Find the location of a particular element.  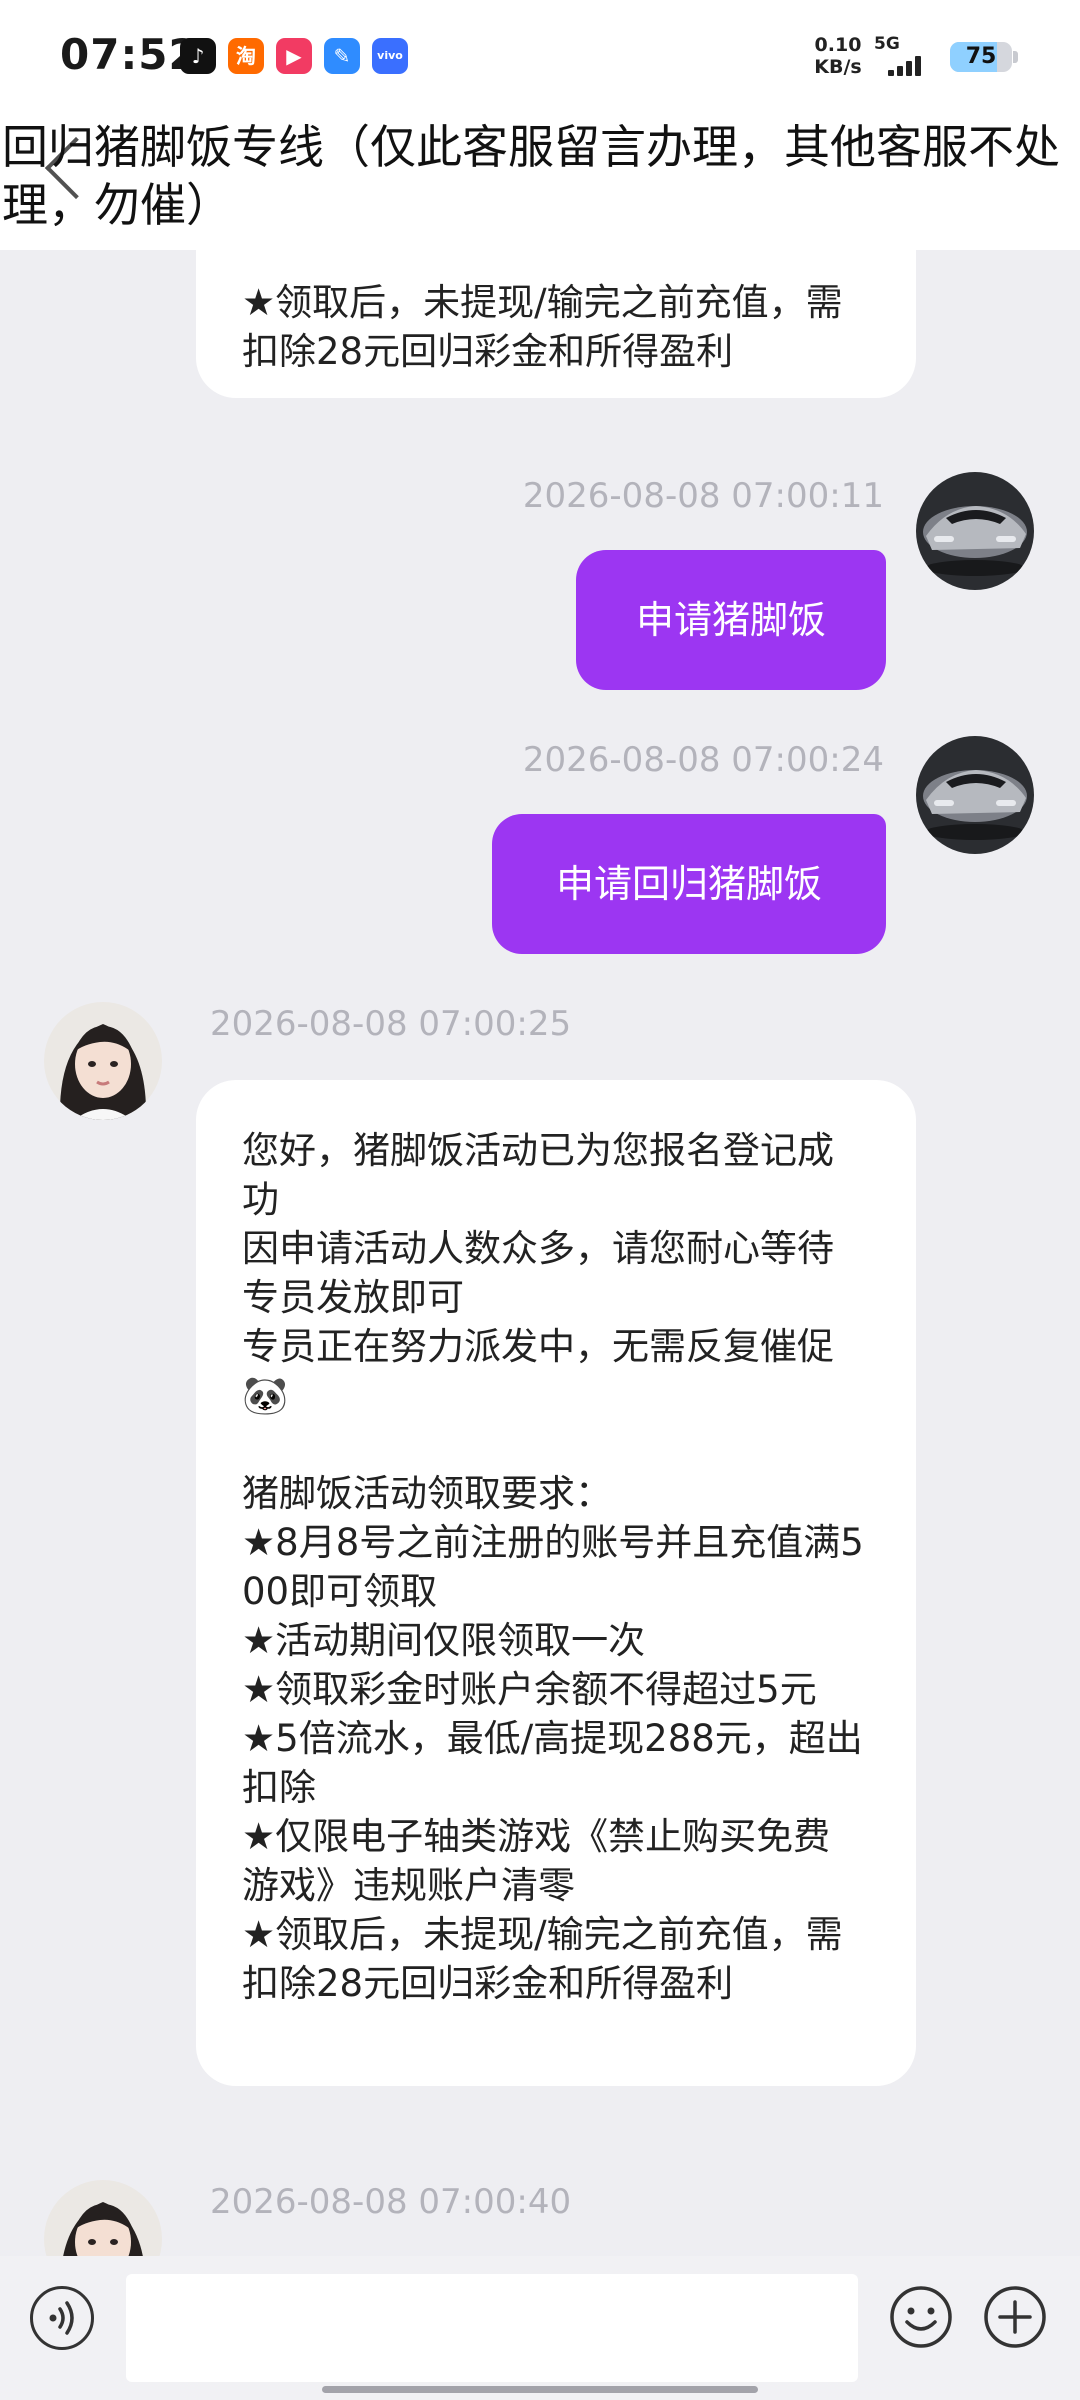

feather-app-icon: ✎ is located at coordinates (342, 56).